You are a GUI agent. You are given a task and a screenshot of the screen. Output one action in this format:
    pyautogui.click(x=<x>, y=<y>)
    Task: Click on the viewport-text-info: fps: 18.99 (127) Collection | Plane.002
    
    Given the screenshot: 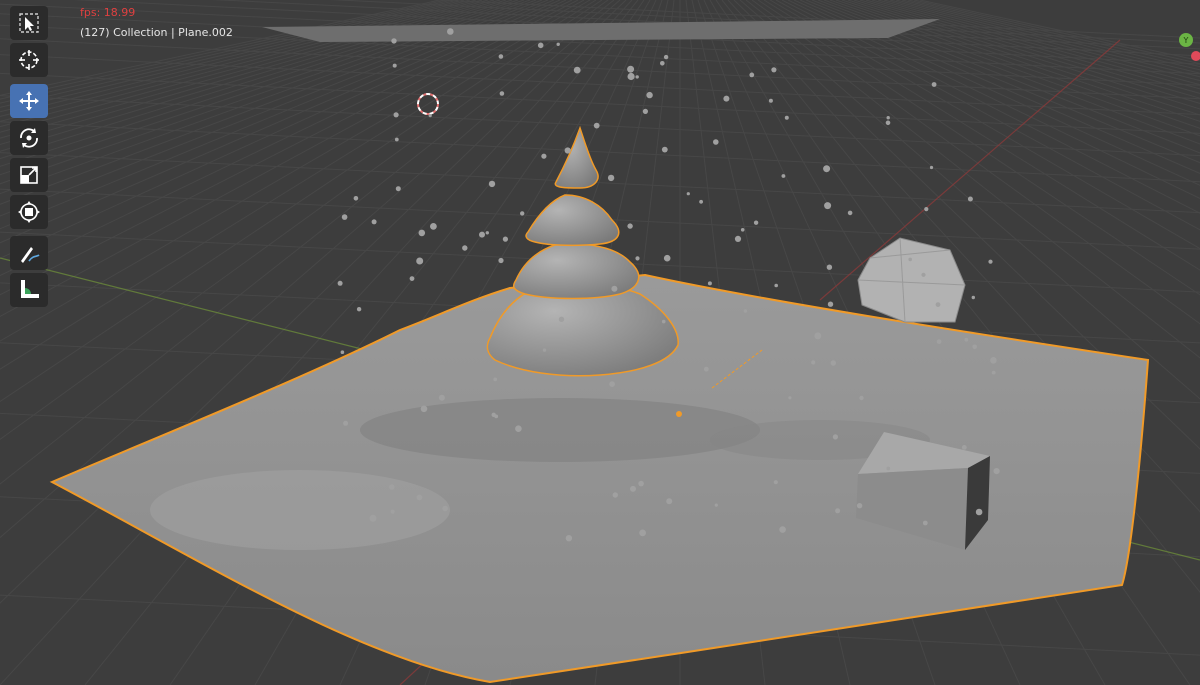 What is the action you would take?
    pyautogui.click(x=156, y=23)
    